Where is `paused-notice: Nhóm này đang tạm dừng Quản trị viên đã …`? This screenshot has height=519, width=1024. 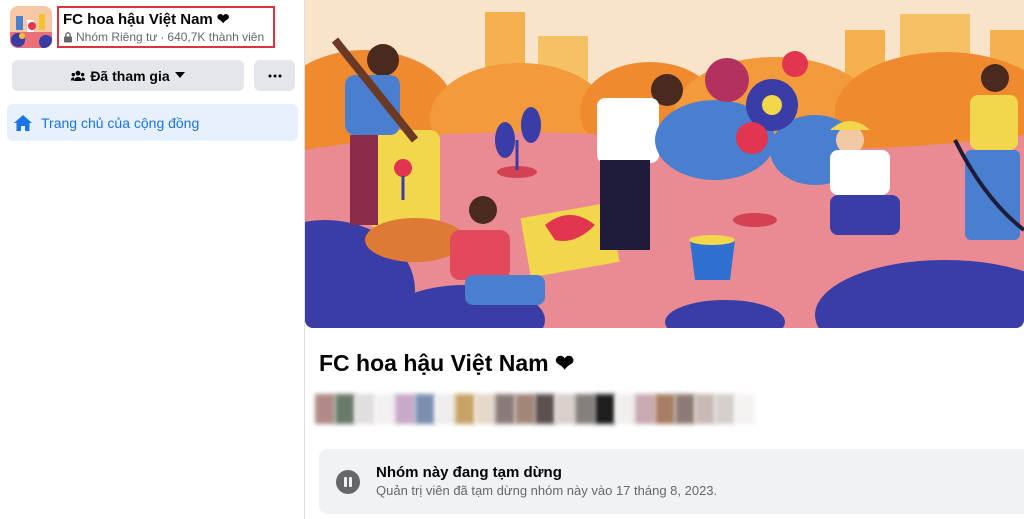 paused-notice: Nhóm này đang tạm dừng Quản trị viên đã … is located at coordinates (671, 481).